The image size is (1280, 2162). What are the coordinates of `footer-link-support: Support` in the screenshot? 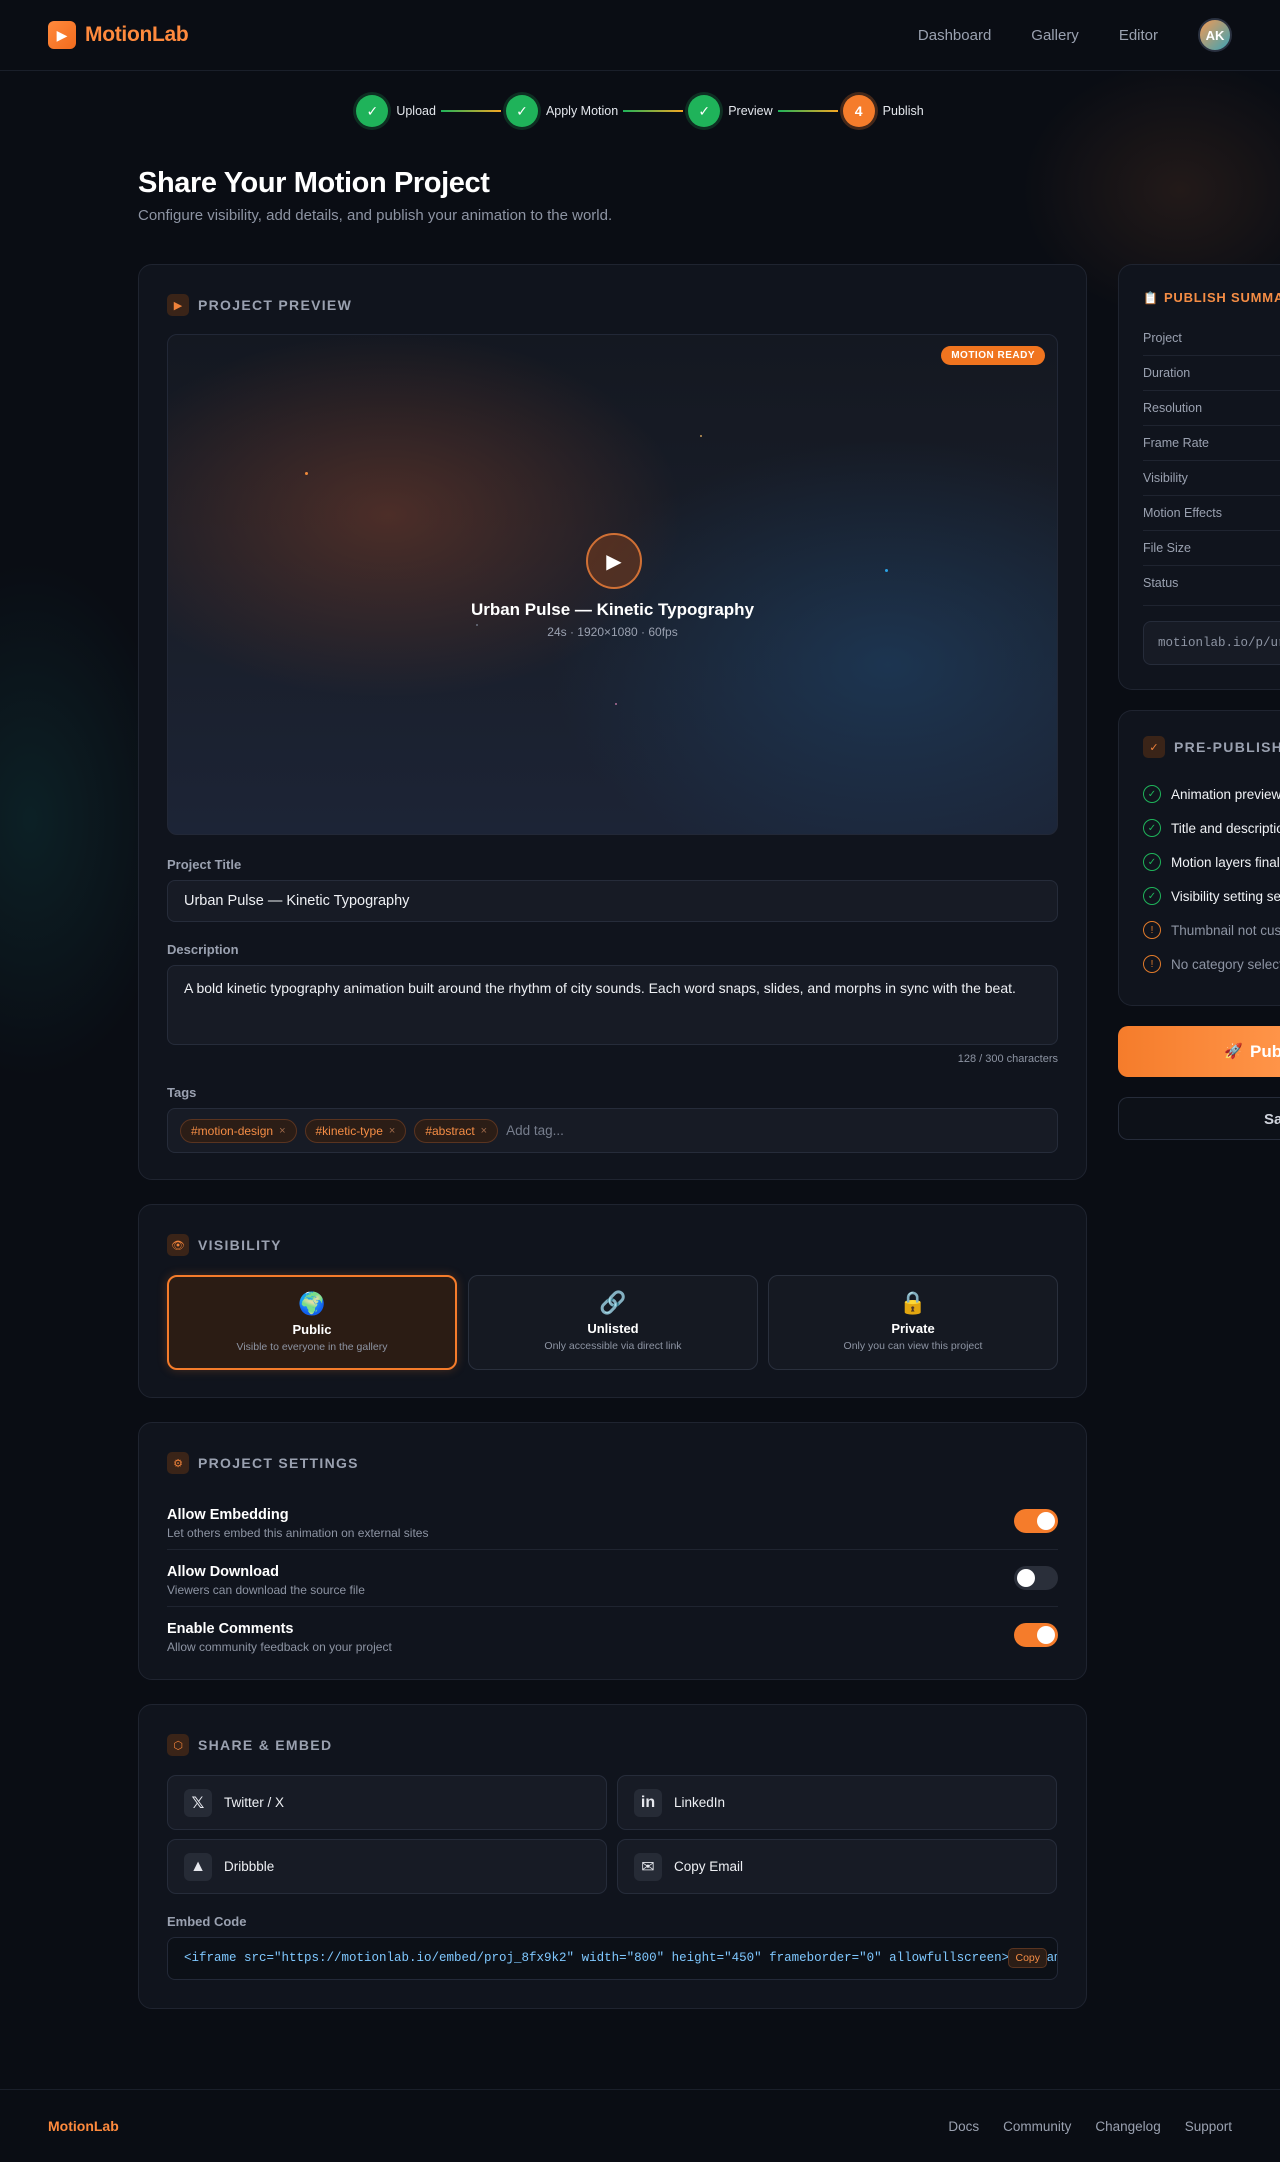 It's located at (1208, 2126).